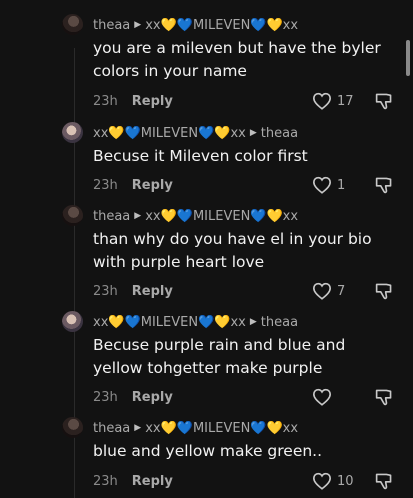 This screenshot has width=413, height=498. What do you see at coordinates (345, 481) in the screenshot?
I see `like-count: 10` at bounding box center [345, 481].